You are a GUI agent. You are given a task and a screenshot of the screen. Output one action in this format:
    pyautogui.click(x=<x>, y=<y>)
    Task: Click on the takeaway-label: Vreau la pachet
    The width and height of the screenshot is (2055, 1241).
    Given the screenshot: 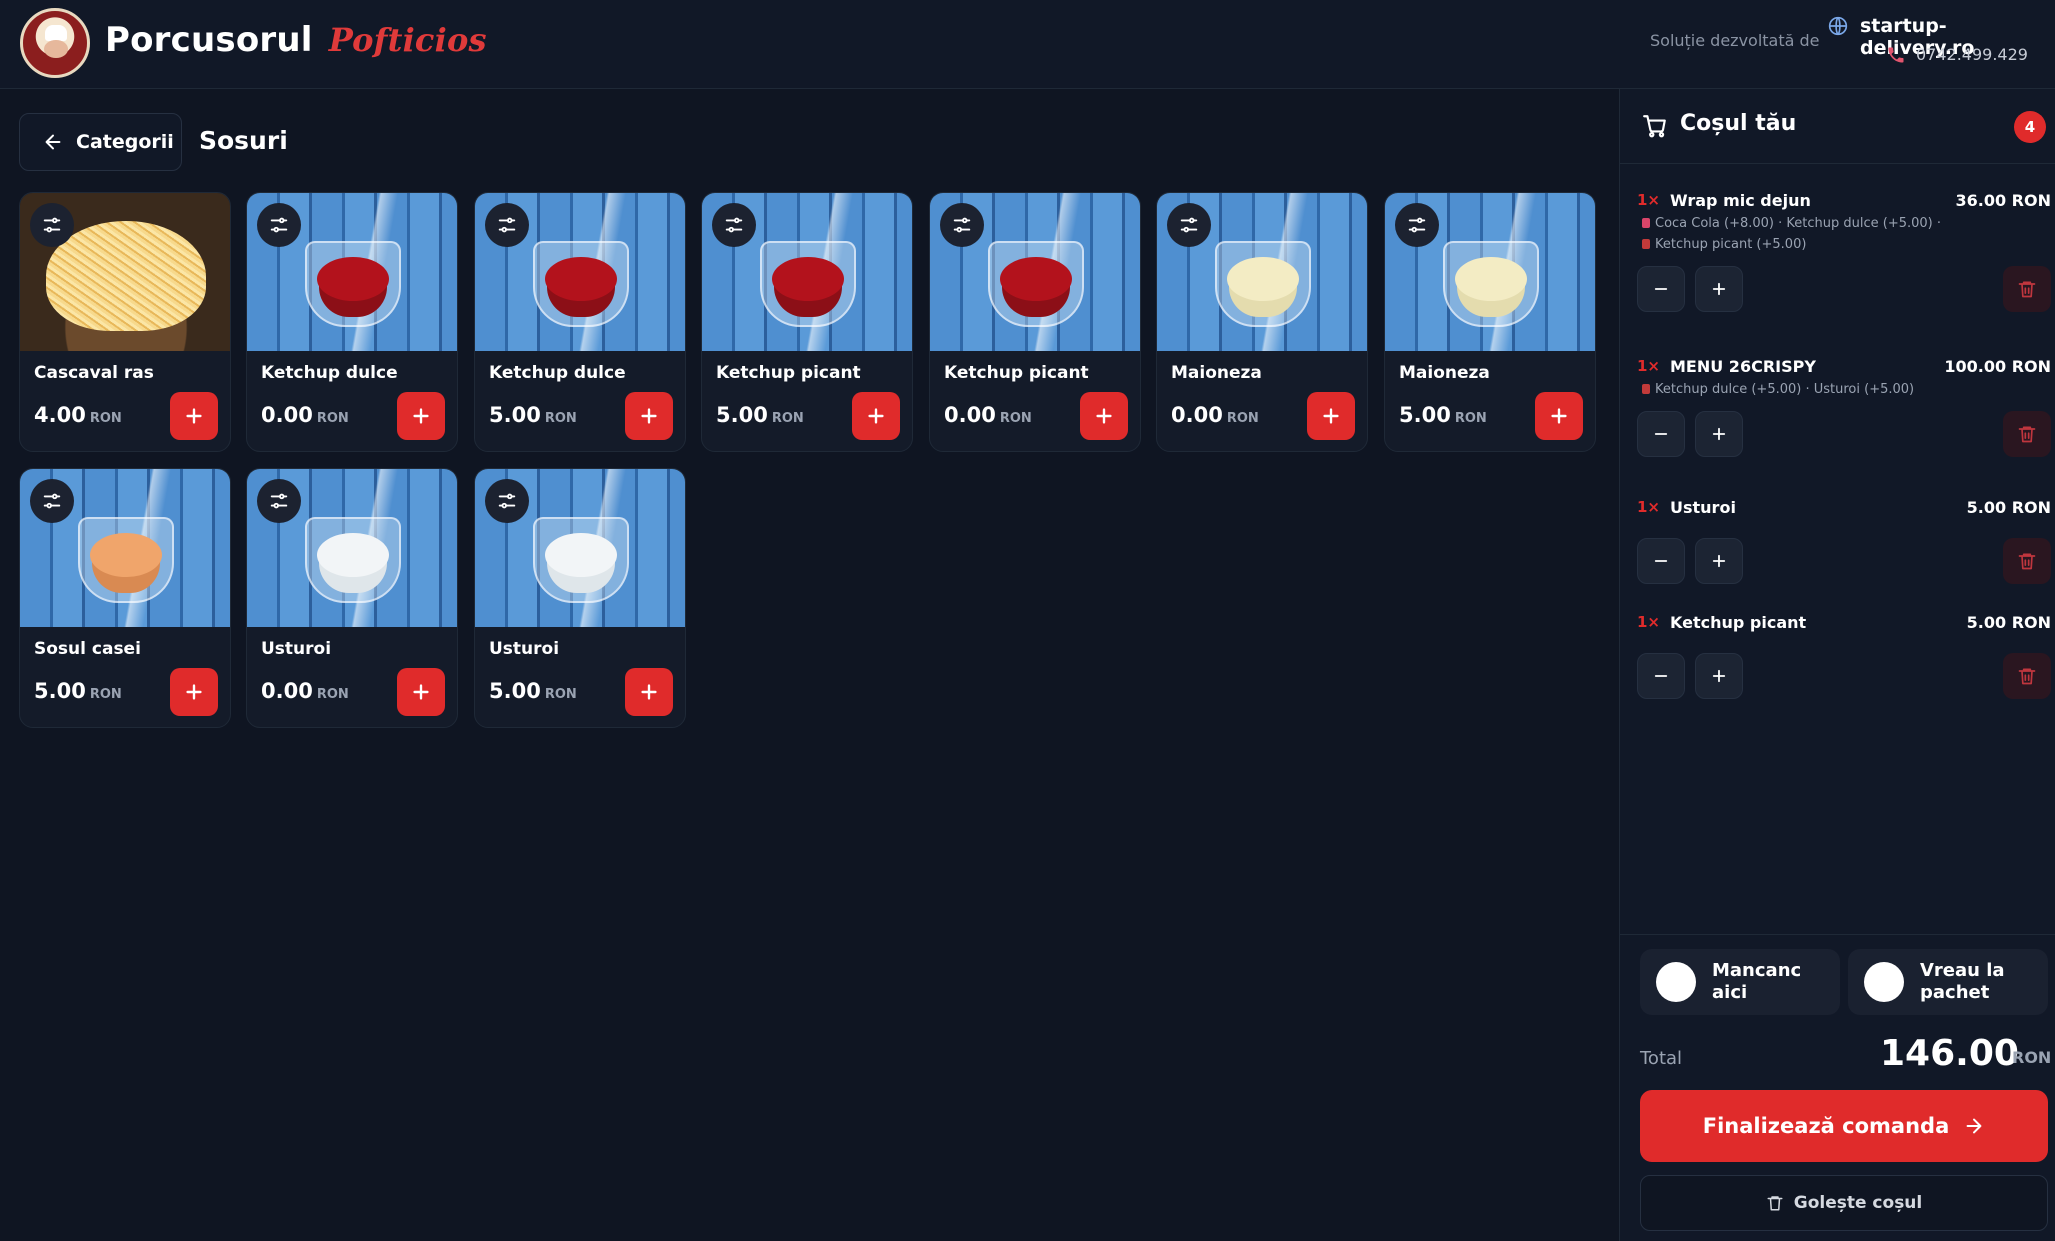 What is the action you would take?
    pyautogui.click(x=1962, y=982)
    